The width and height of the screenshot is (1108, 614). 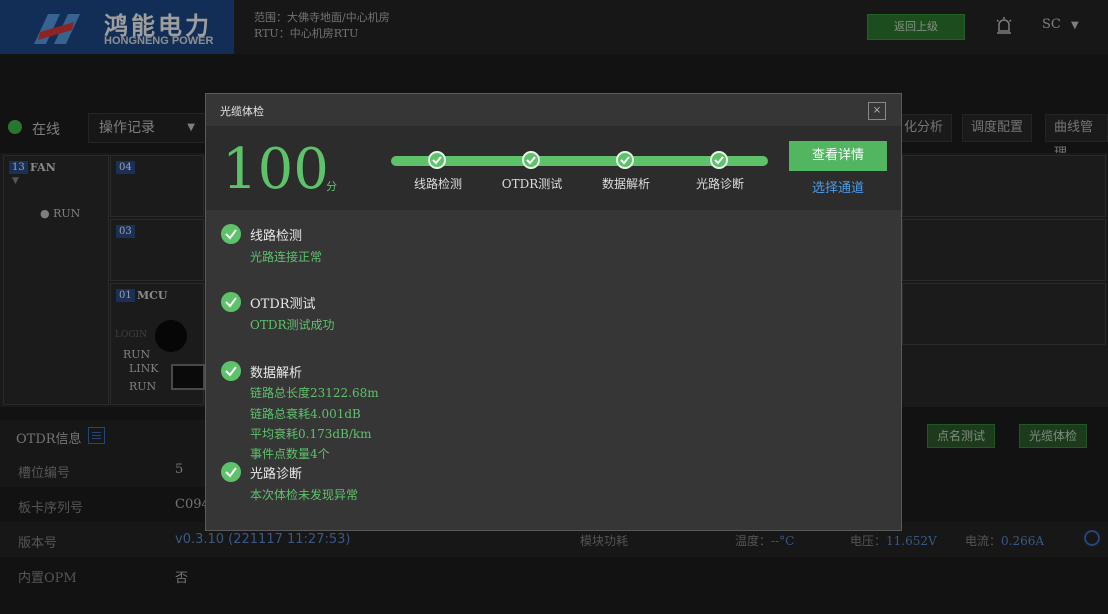 I want to click on step-label: OTDR测试, so click(x=532, y=184).